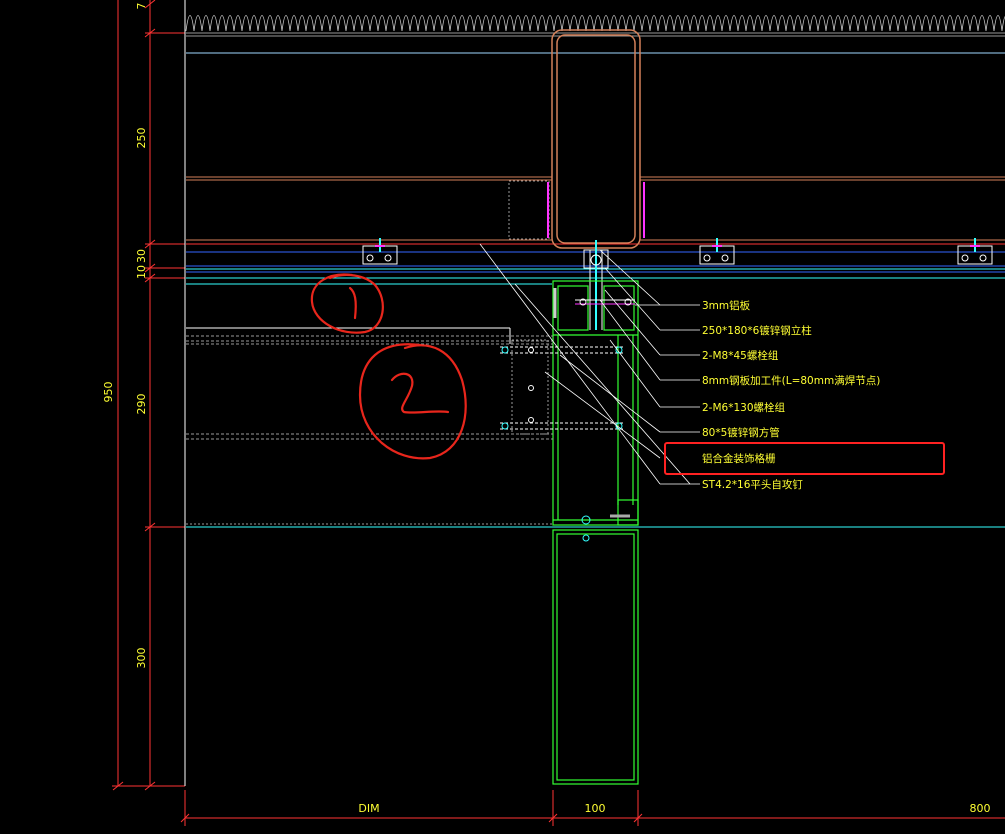  What do you see at coordinates (595, 808) in the screenshot?
I see `dim-bottom-mid: 100` at bounding box center [595, 808].